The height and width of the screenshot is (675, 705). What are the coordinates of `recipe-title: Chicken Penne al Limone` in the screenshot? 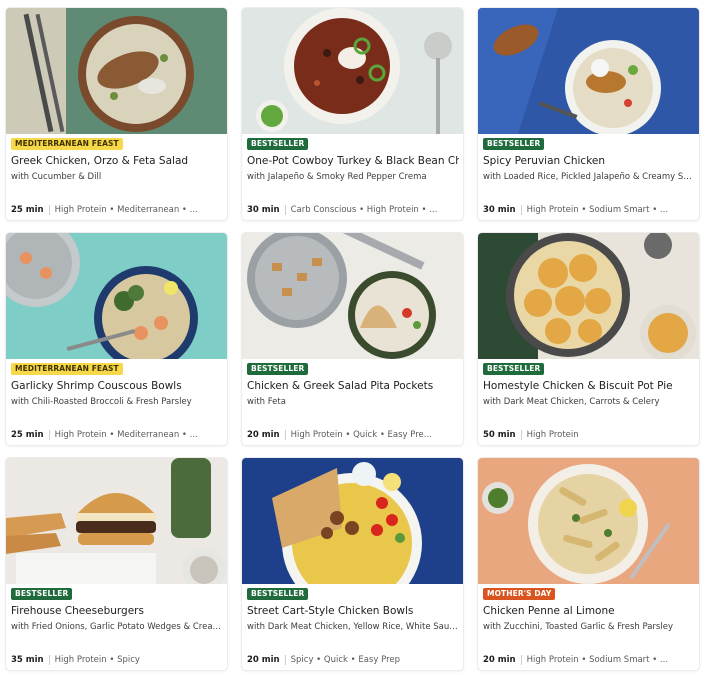 It's located at (589, 611).